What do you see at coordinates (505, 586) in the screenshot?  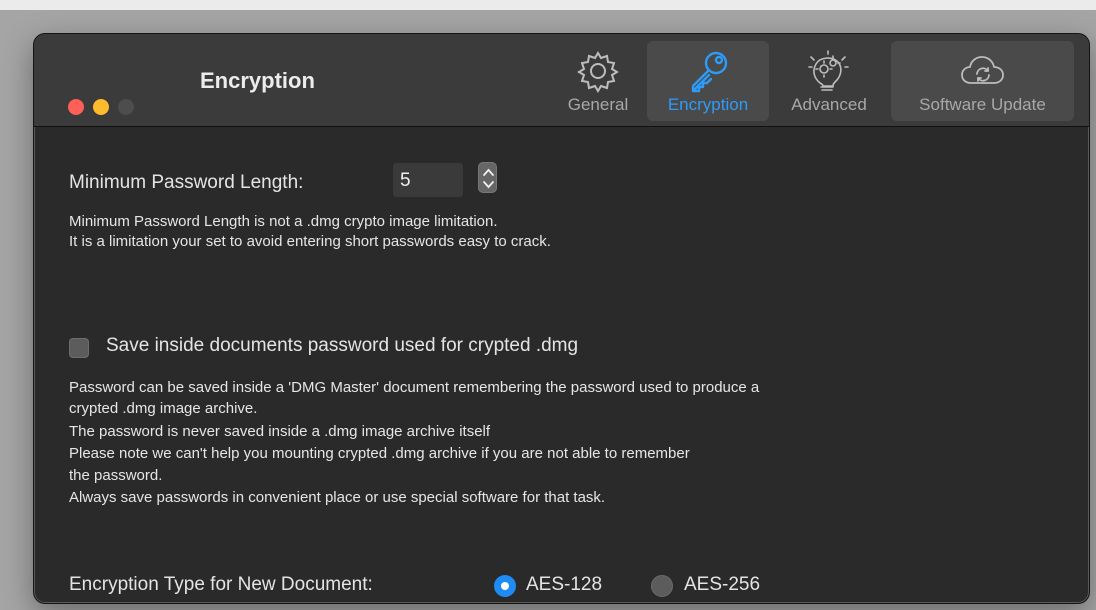 I see `aes-128-radio` at bounding box center [505, 586].